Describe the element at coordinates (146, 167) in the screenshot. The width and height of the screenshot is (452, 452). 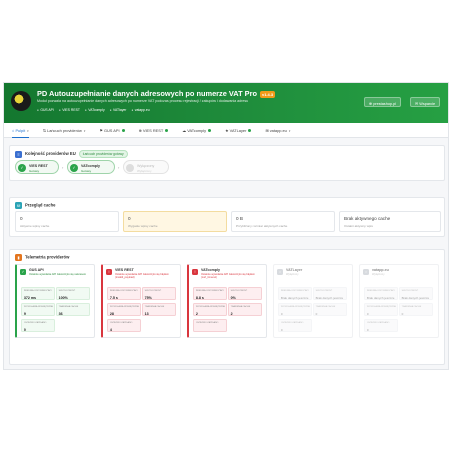
I see `chain-item-disabled: Wyłączony Wyłączony` at that location.